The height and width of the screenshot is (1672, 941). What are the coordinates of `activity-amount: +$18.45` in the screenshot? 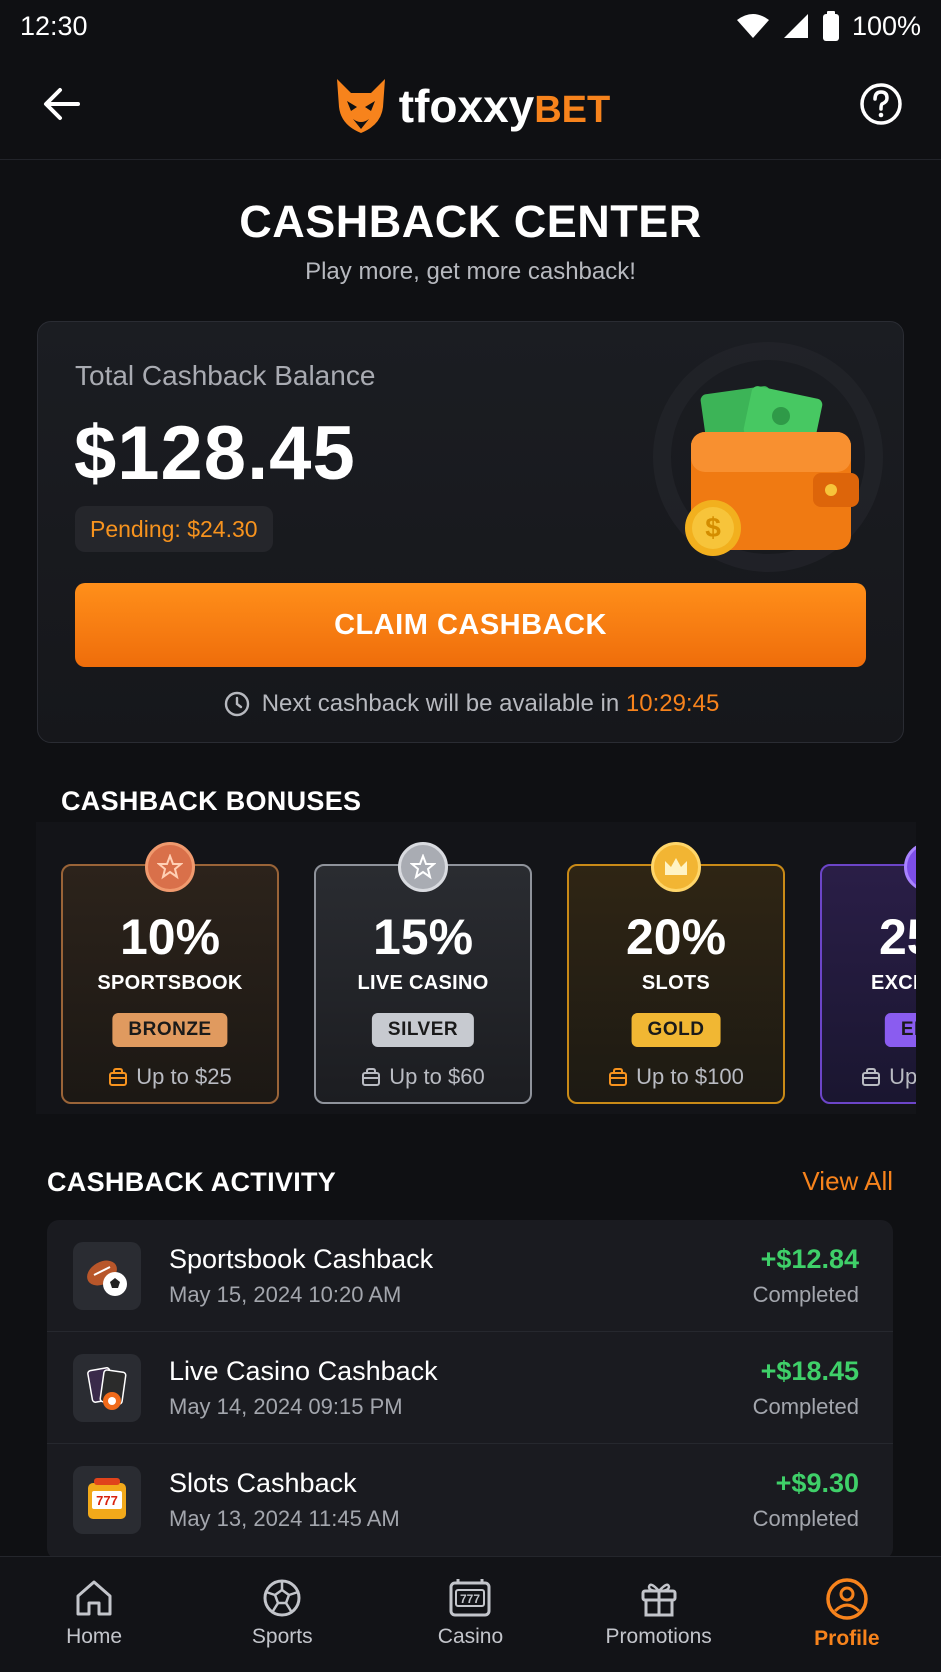 It's located at (809, 1371).